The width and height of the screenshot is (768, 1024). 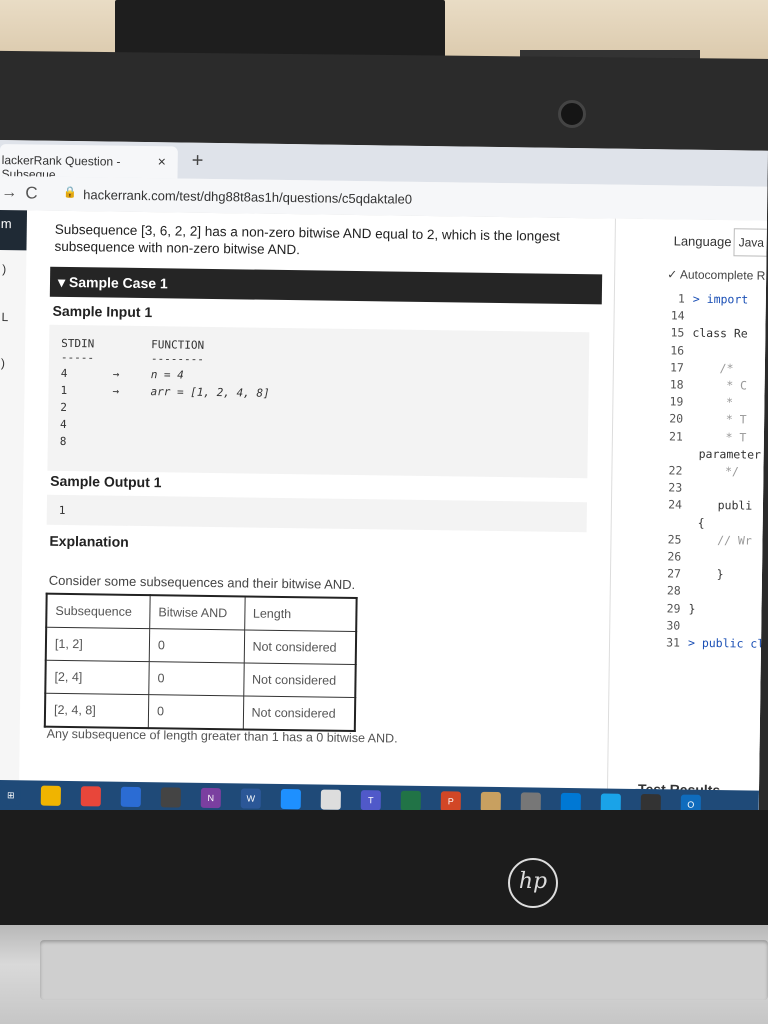 What do you see at coordinates (300, 614) in the screenshot?
I see `table-header: Length` at bounding box center [300, 614].